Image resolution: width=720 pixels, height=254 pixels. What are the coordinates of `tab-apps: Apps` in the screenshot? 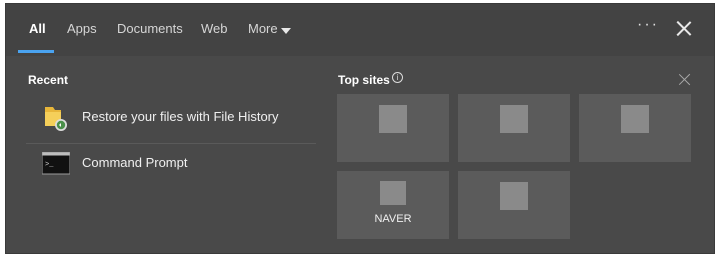 It's located at (82, 28).